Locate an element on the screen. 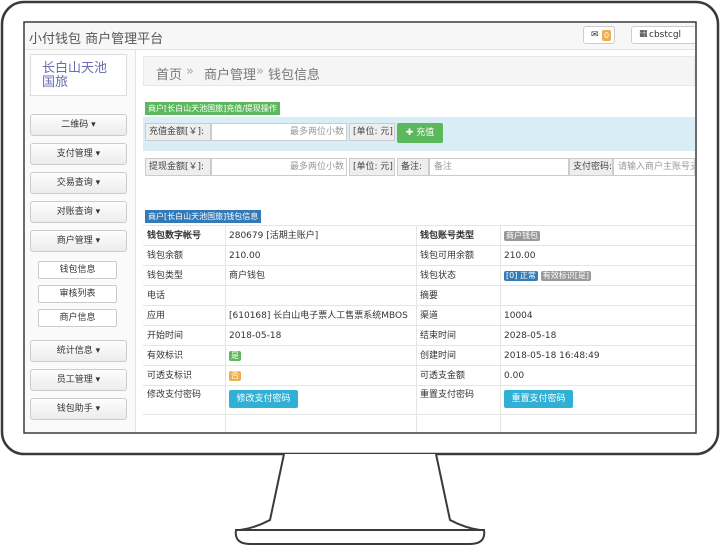 The width and height of the screenshot is (720, 548). field-label: 可透支标识 is located at coordinates (170, 376).